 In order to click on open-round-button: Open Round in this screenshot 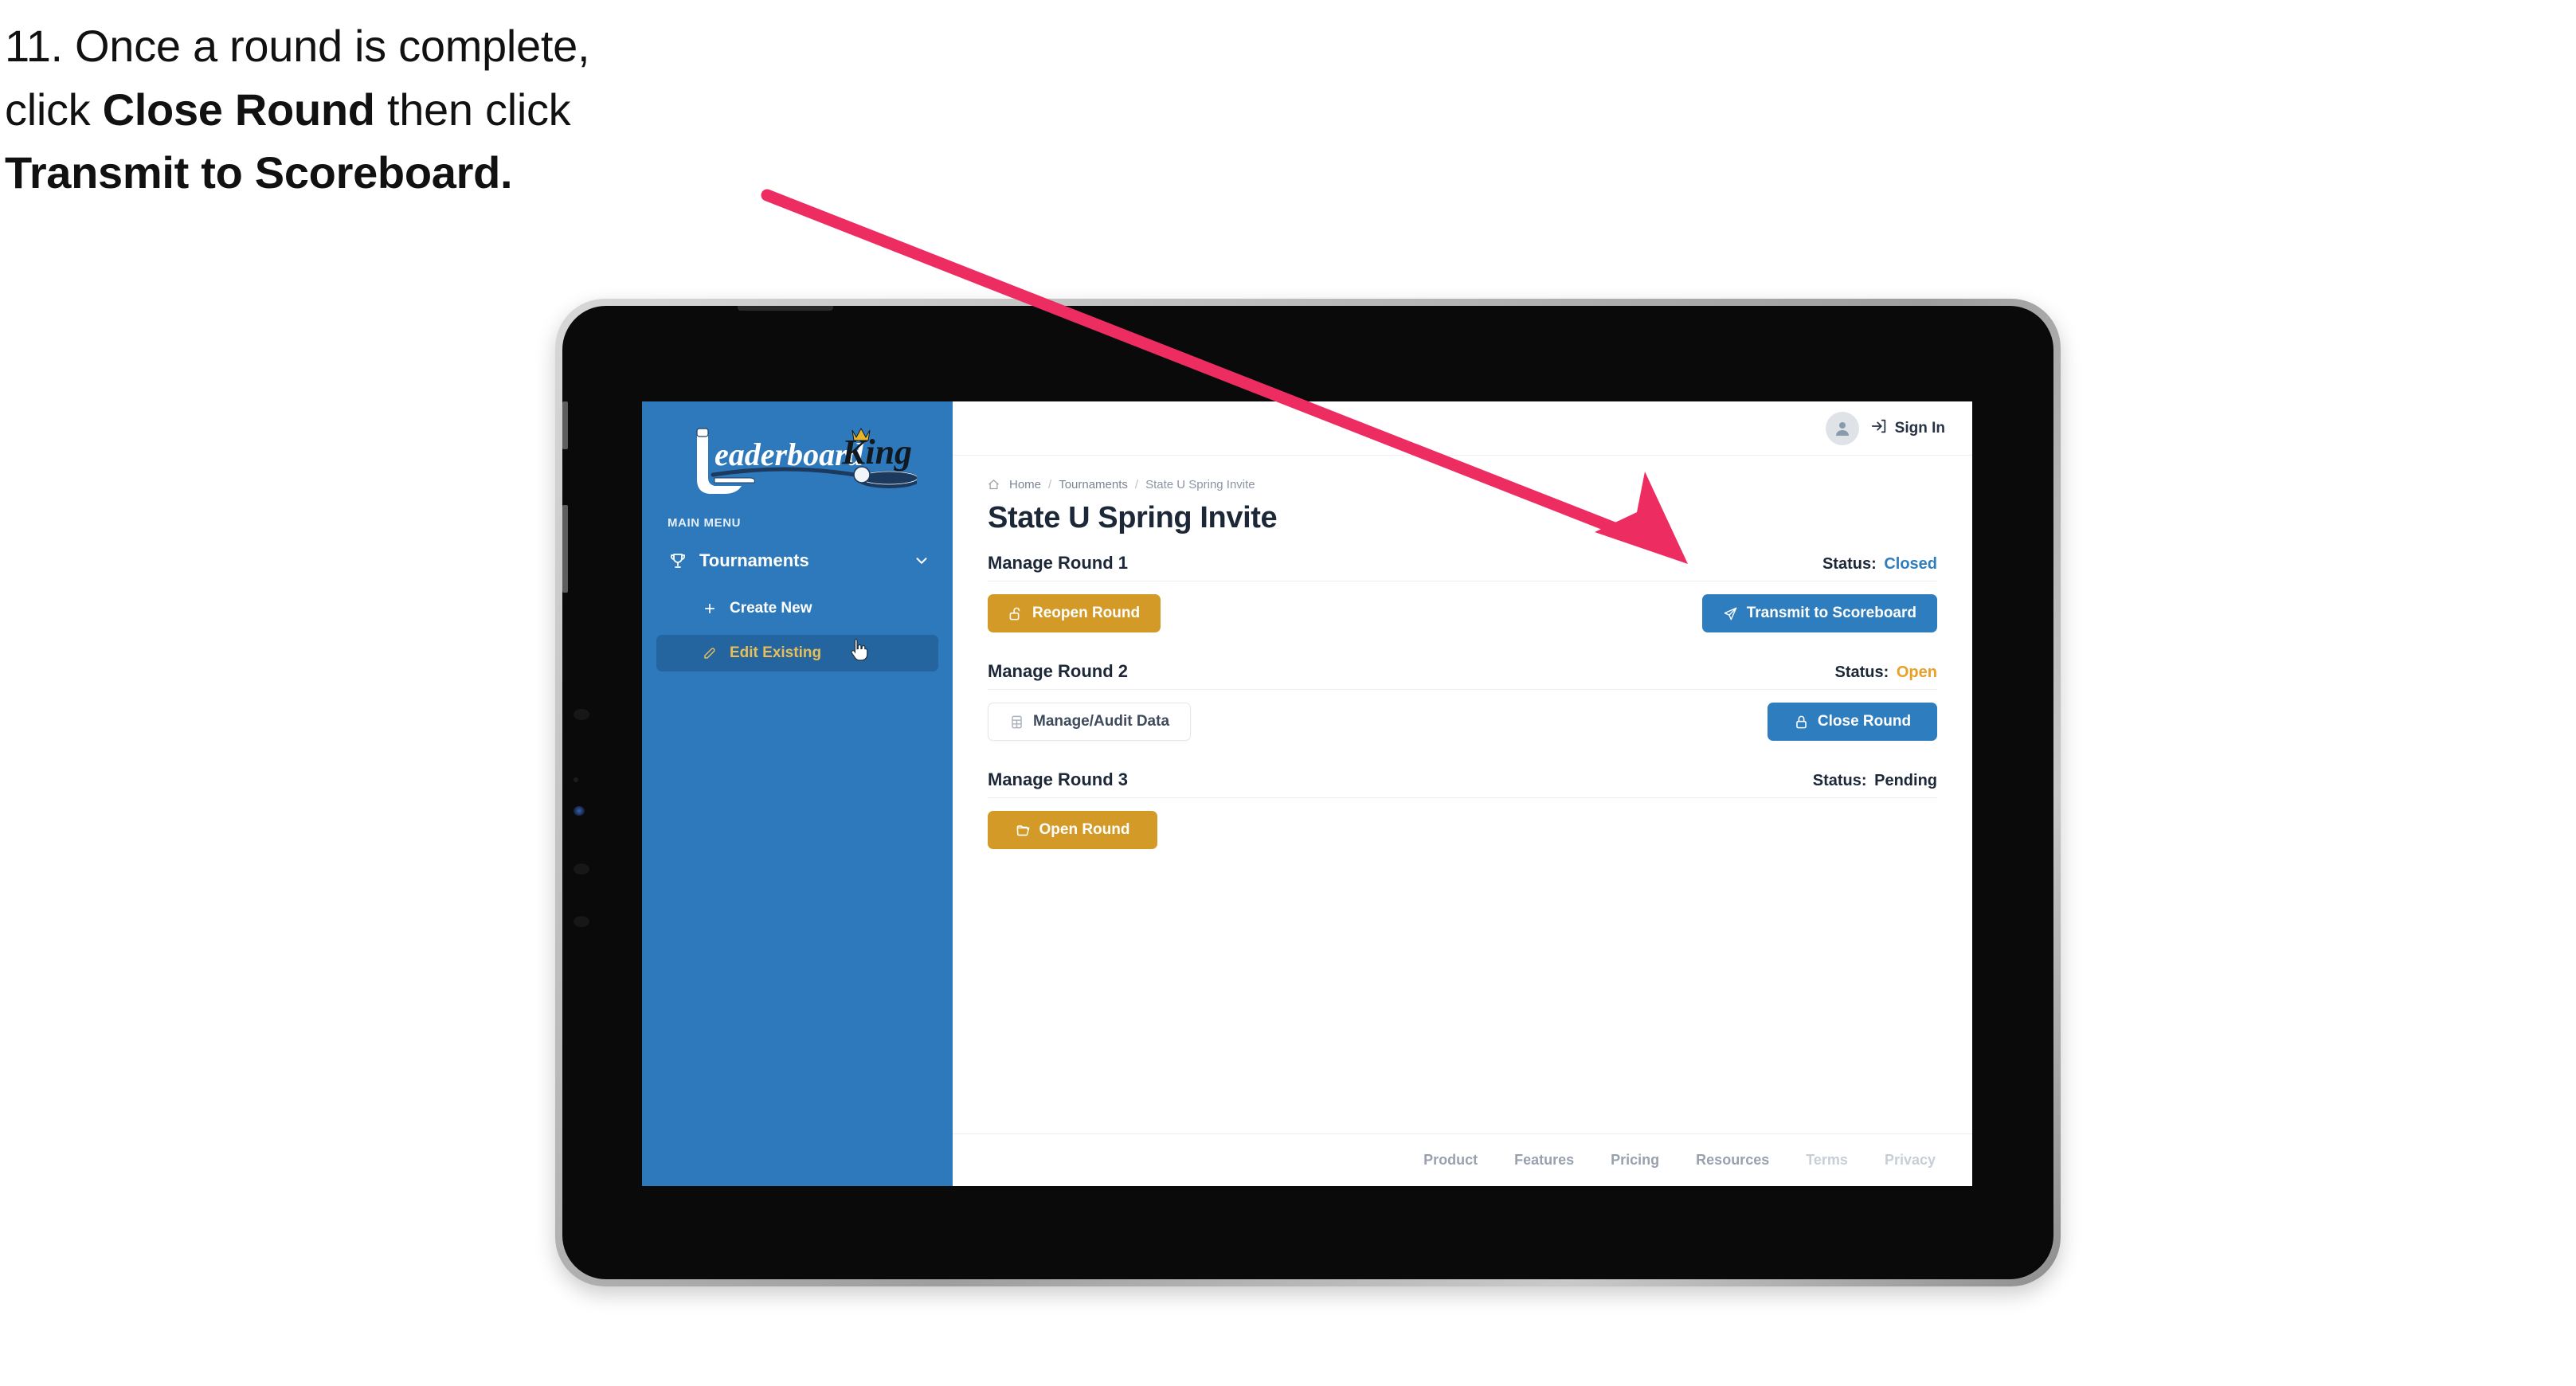, I will do `click(1072, 830)`.